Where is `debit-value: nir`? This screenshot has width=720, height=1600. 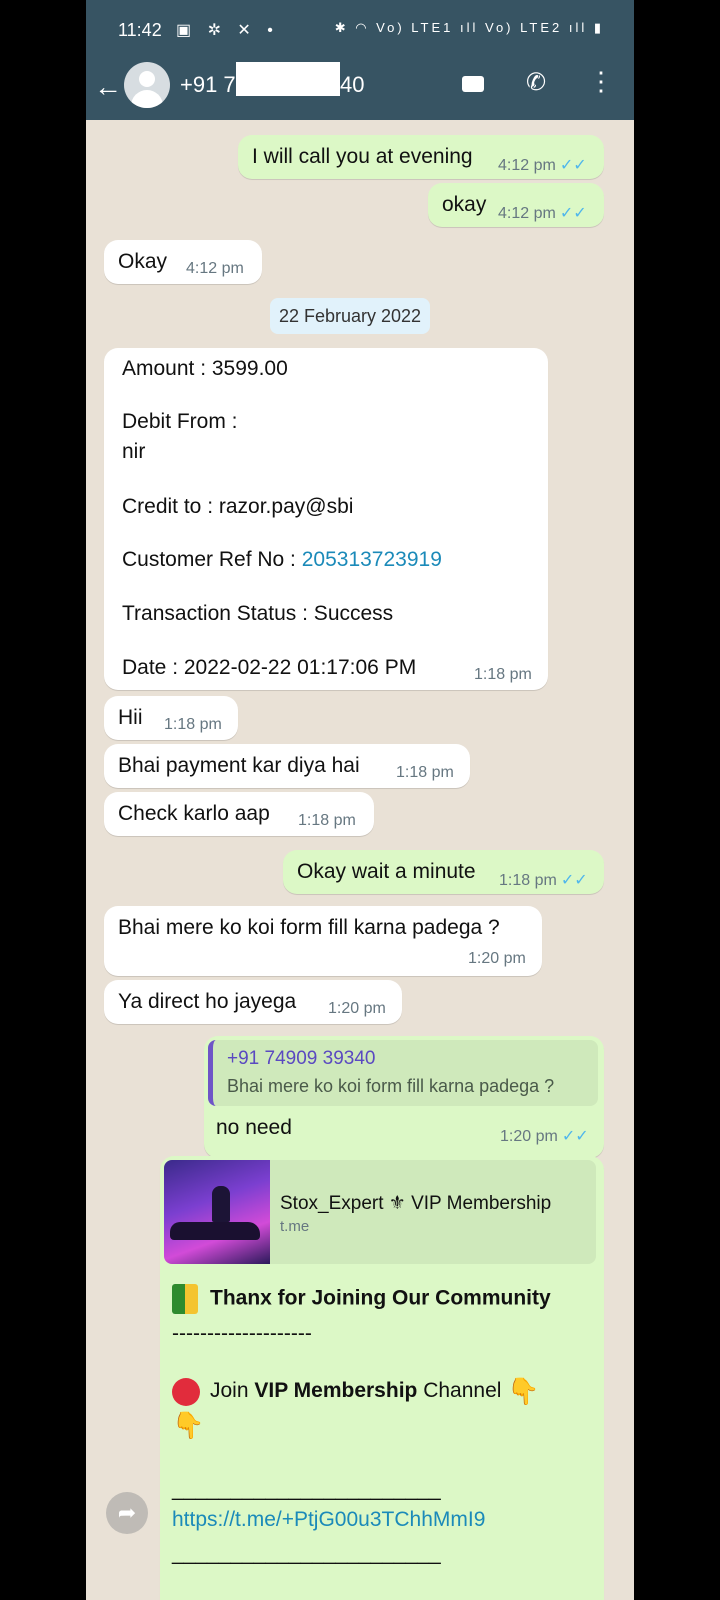
debit-value: nir is located at coordinates (134, 451).